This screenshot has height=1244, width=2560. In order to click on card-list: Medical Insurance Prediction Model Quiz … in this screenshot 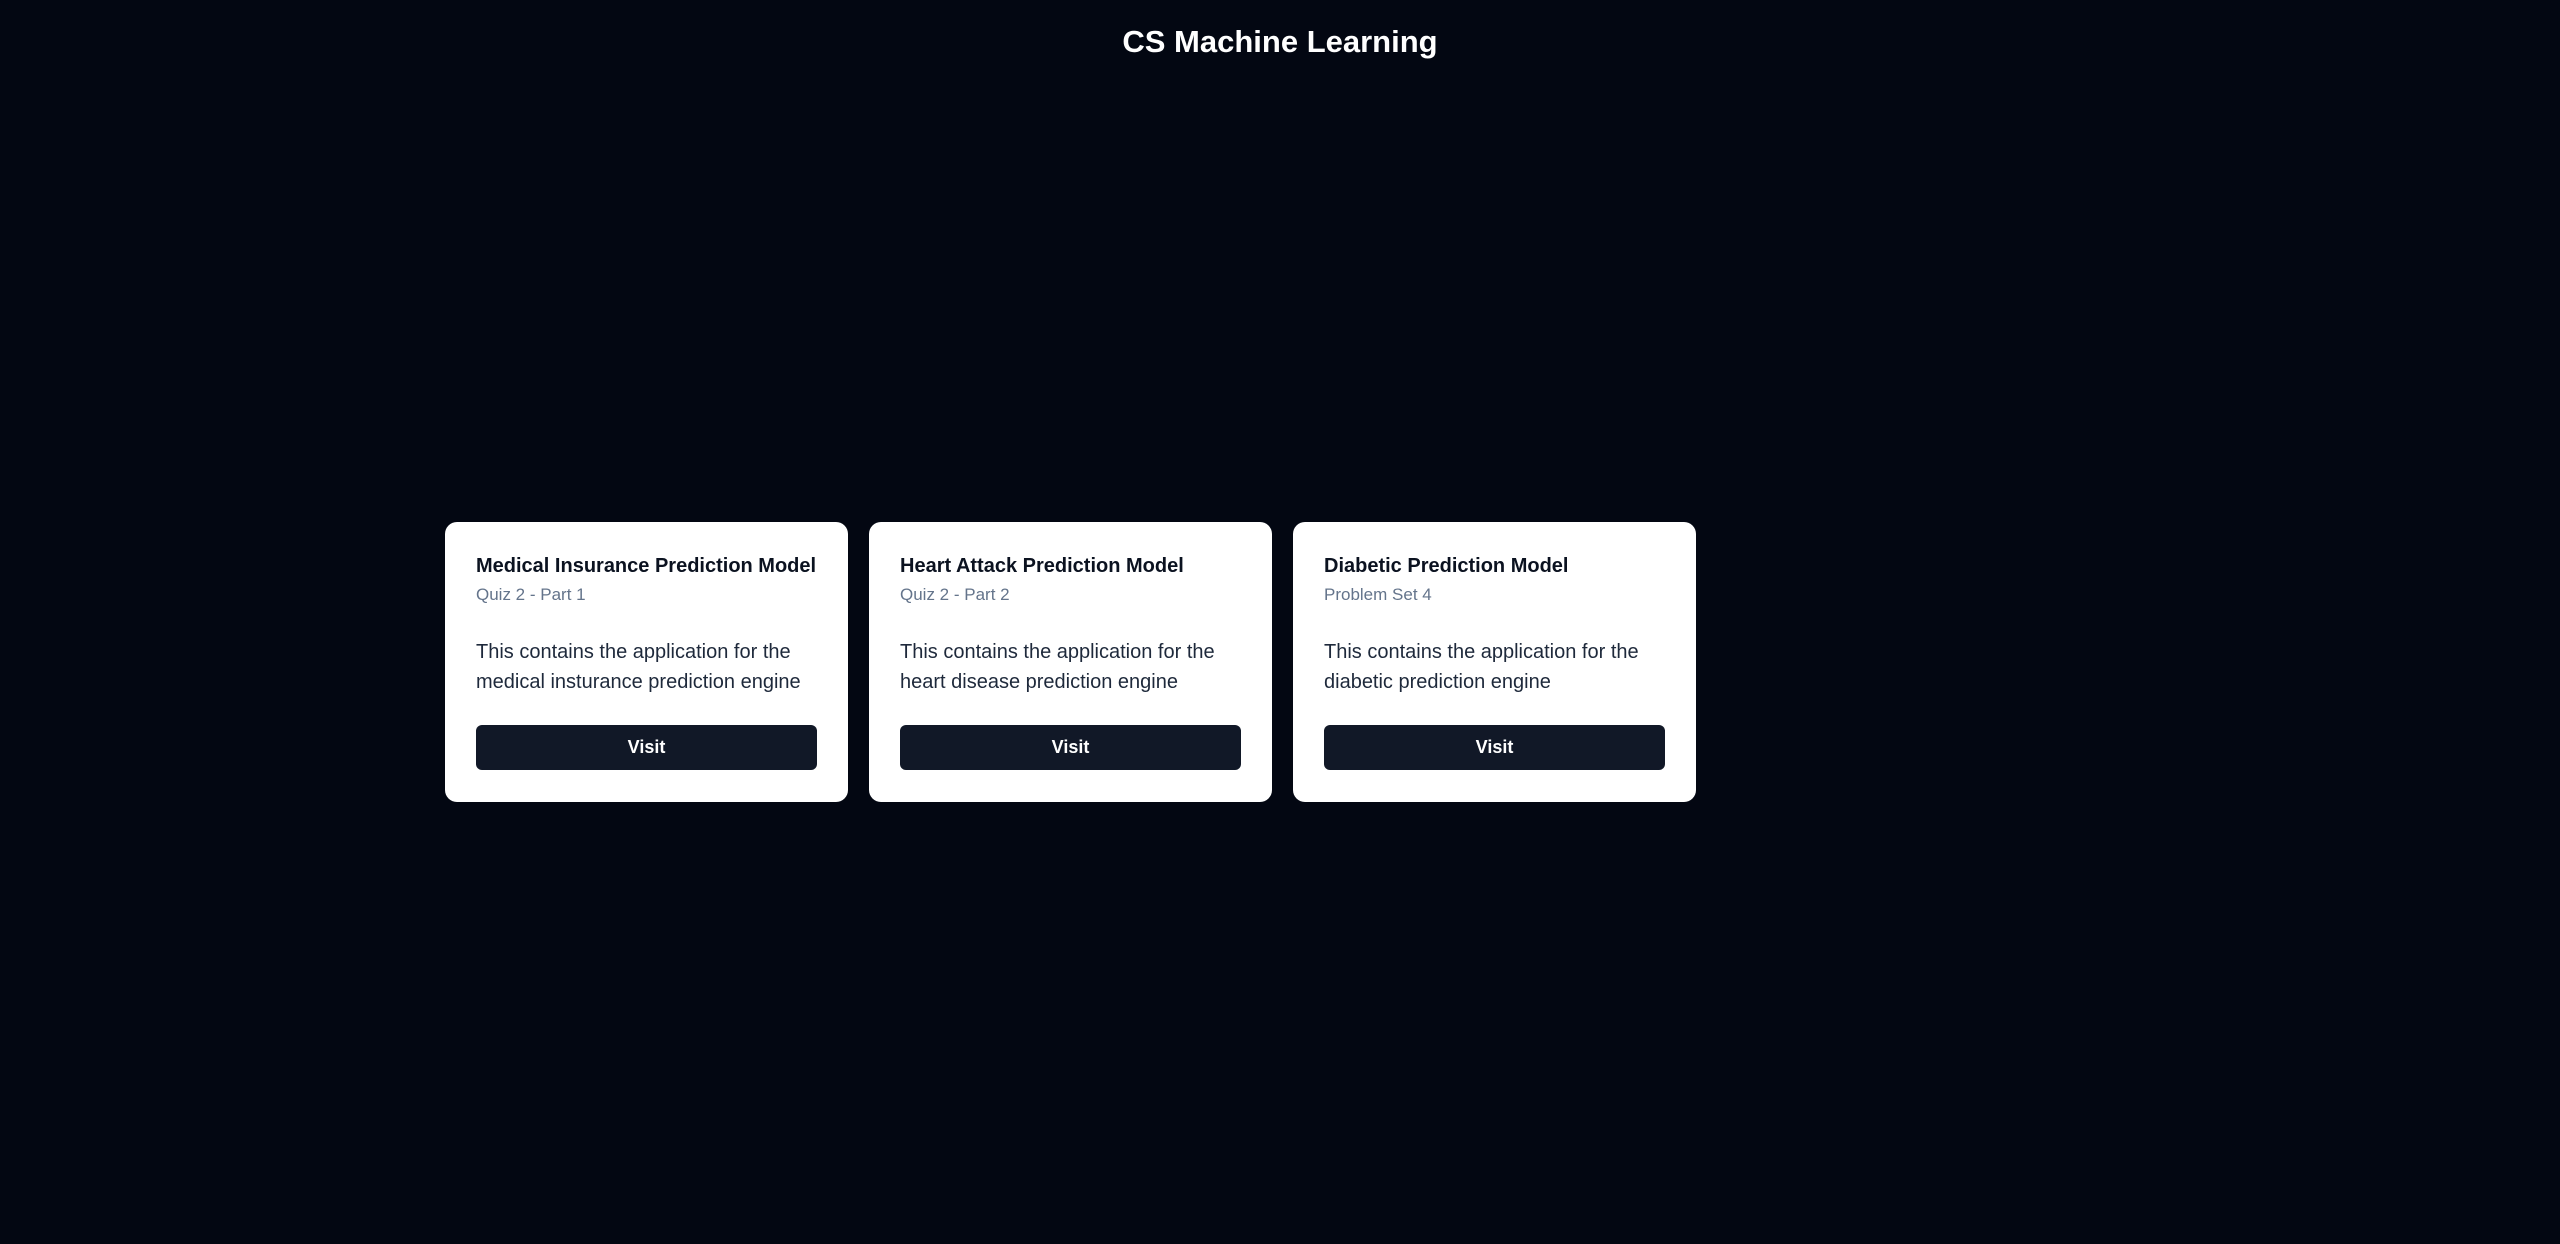, I will do `click(1070, 662)`.